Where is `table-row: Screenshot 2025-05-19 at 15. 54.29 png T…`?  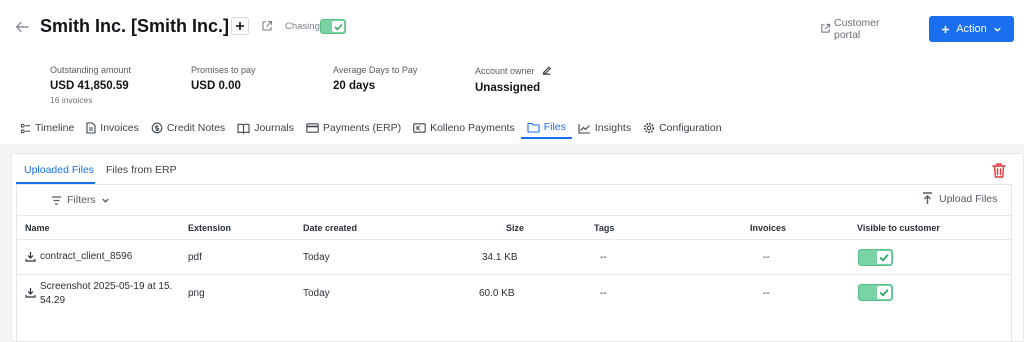
table-row: Screenshot 2025-05-19 at 15. 54.29 png T… is located at coordinates (514, 294).